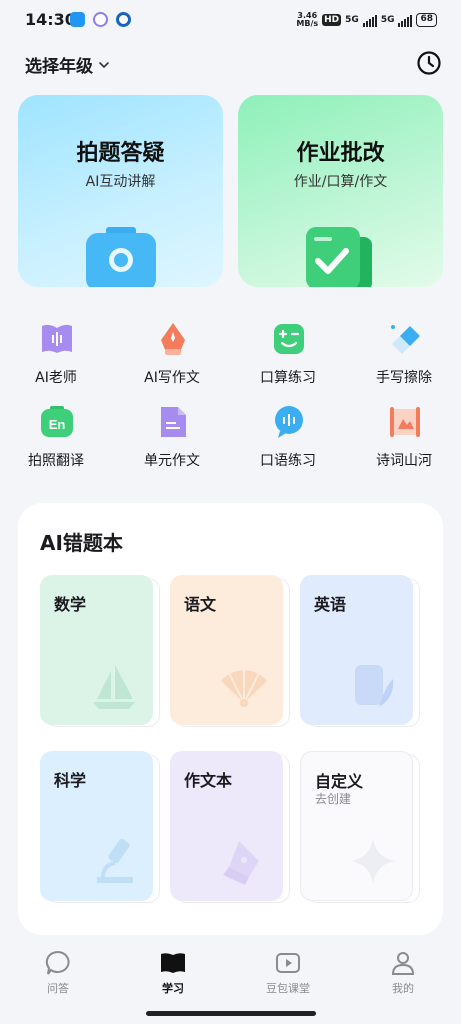 The width and height of the screenshot is (461, 1024). I want to click on hero-subtitle: AI互动讲解, so click(120, 182).